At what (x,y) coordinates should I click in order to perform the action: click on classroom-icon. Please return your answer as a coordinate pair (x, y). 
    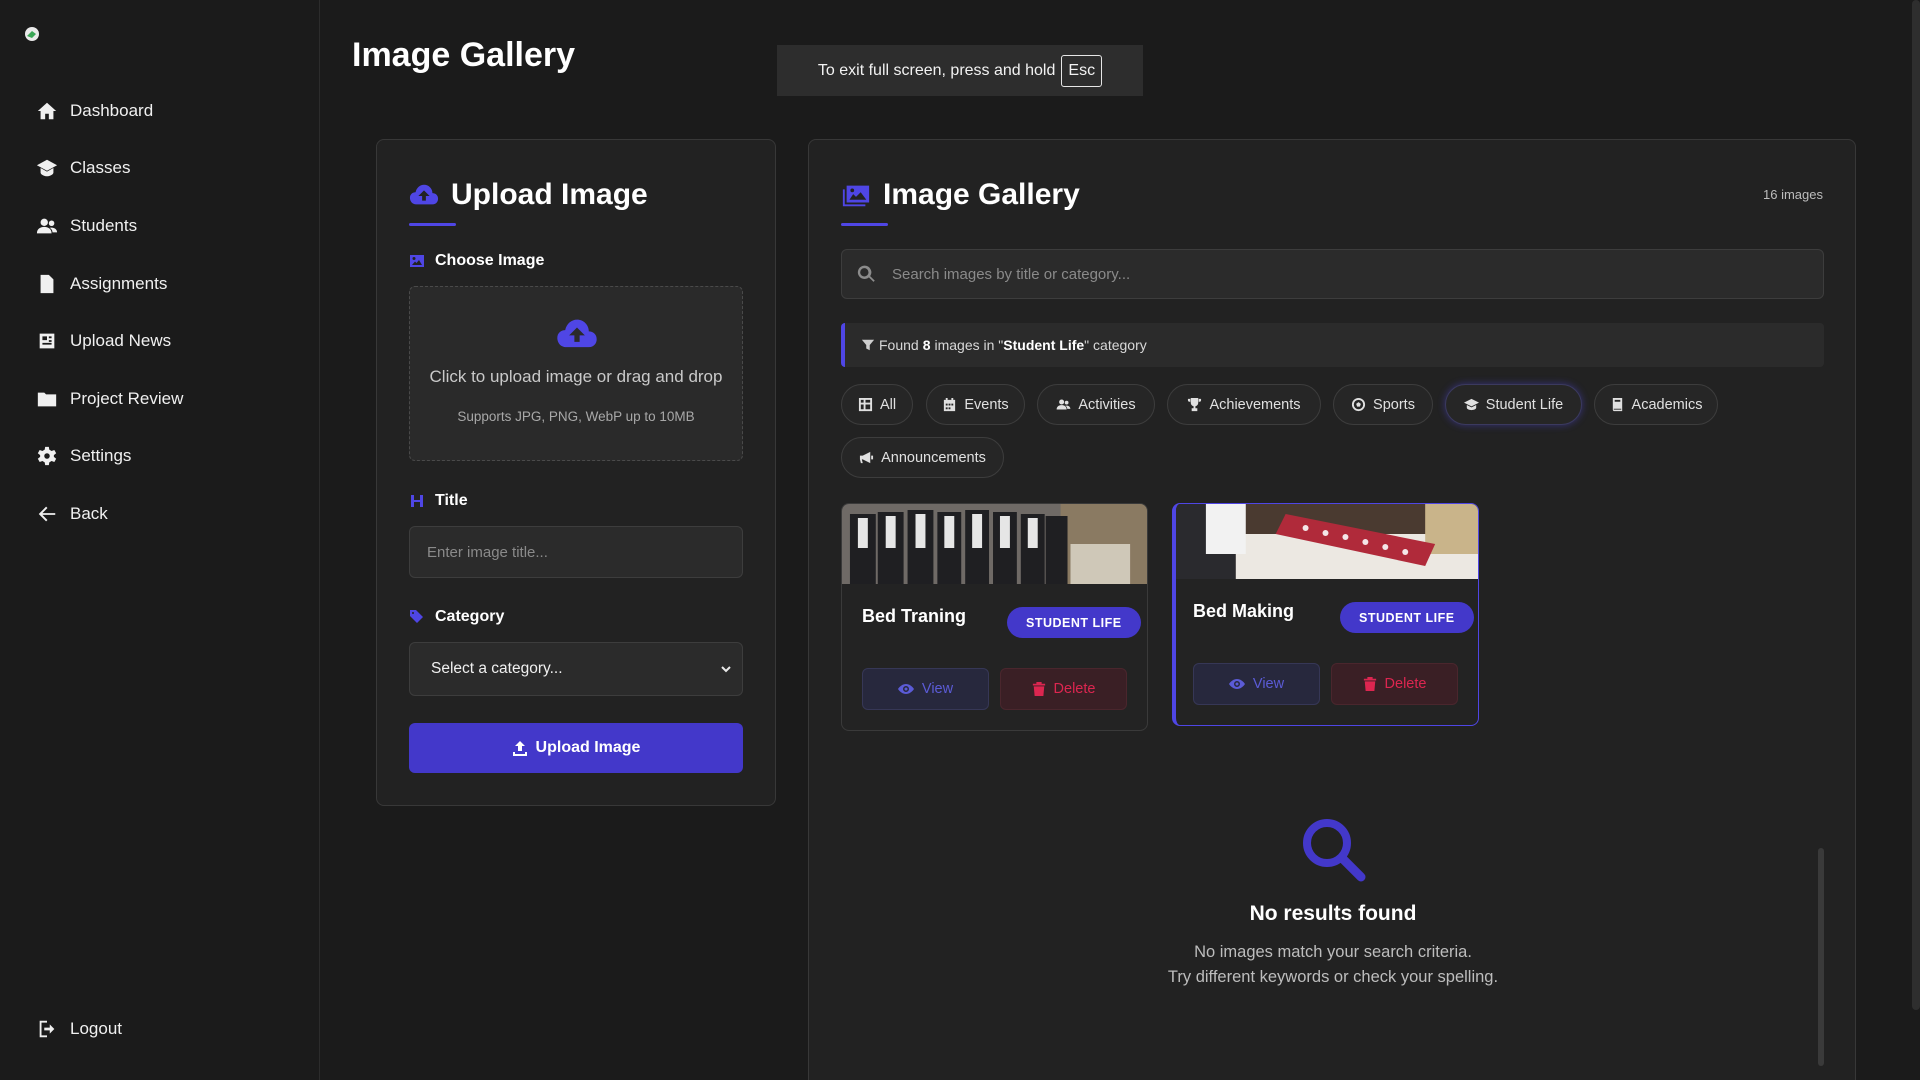
    Looking at the image, I should click on (47, 168).